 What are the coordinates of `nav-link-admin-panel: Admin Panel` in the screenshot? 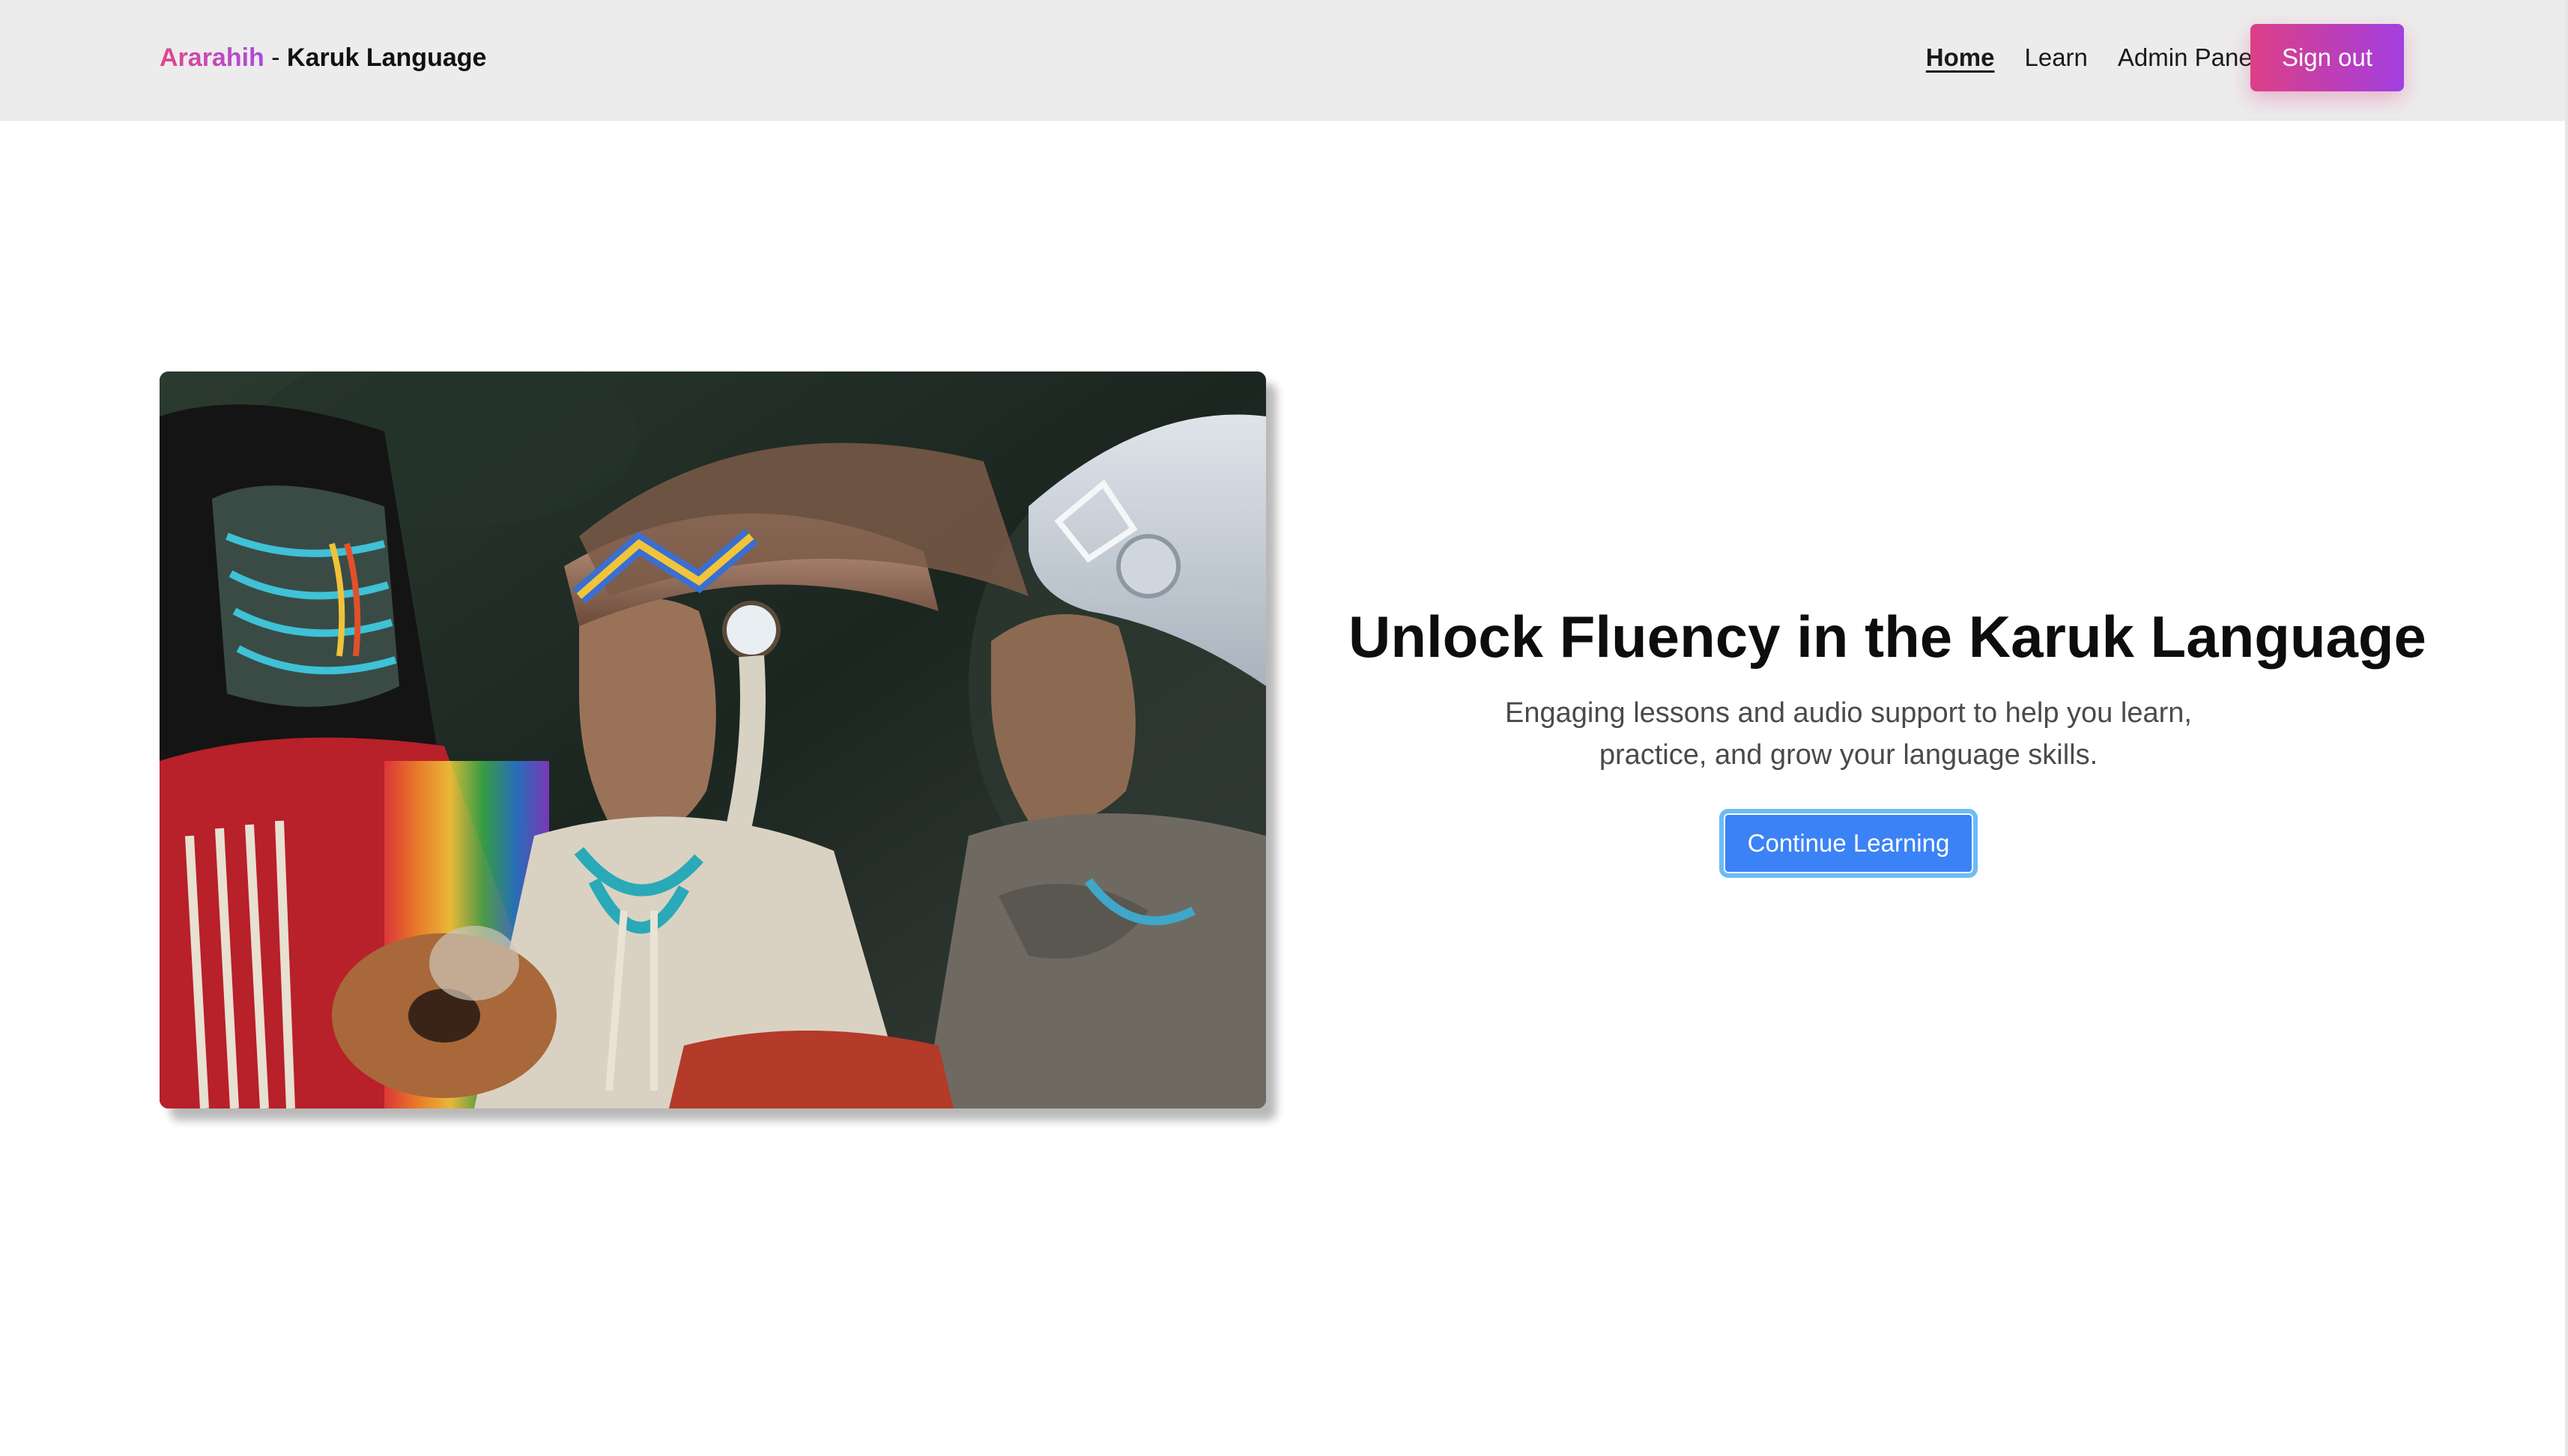 It's located at (2188, 57).